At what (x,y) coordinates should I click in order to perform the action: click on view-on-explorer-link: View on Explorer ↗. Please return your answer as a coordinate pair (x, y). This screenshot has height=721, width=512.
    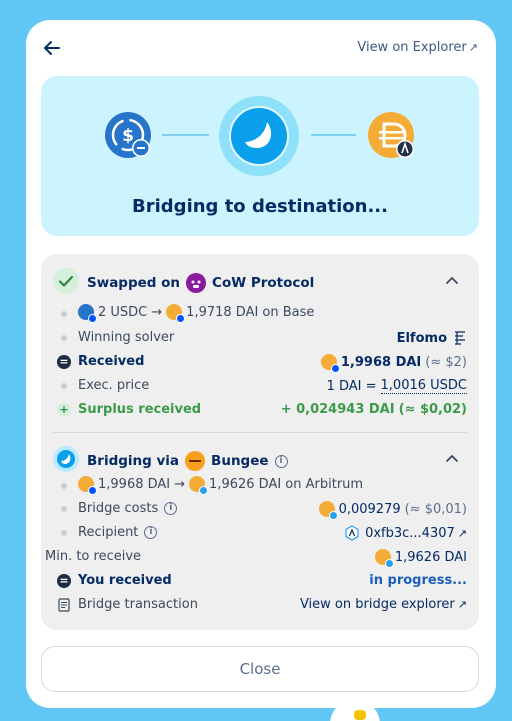
    Looking at the image, I should click on (417, 47).